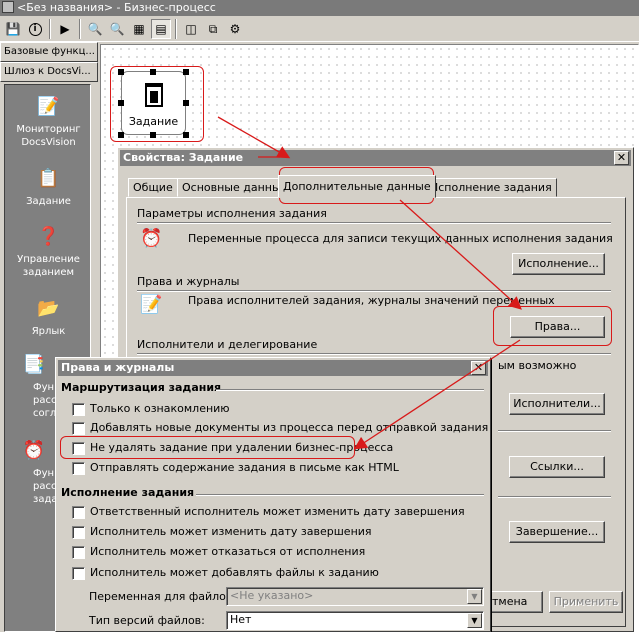  I want to click on tab-additional-data: Дополнительные данные, so click(357, 186).